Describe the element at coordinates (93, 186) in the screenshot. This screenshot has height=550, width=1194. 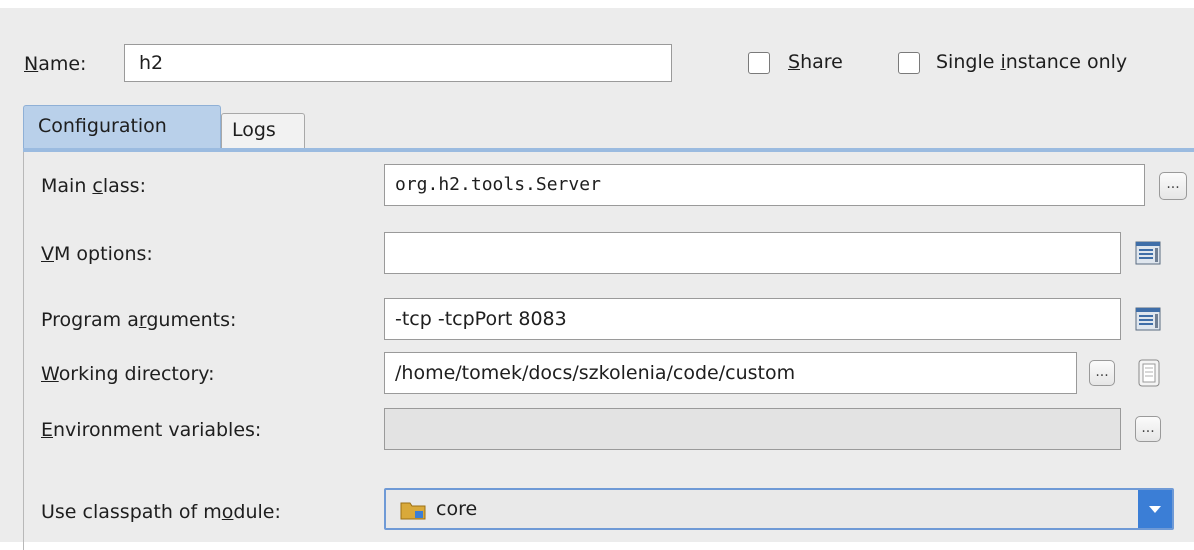
I see `main-class-label: Main class:` at that location.